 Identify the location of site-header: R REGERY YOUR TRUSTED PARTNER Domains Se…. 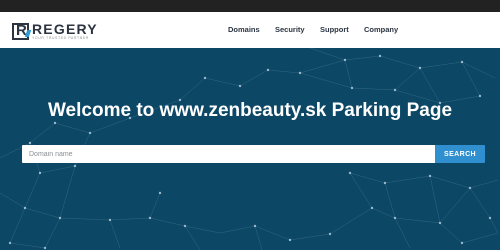
(250, 30).